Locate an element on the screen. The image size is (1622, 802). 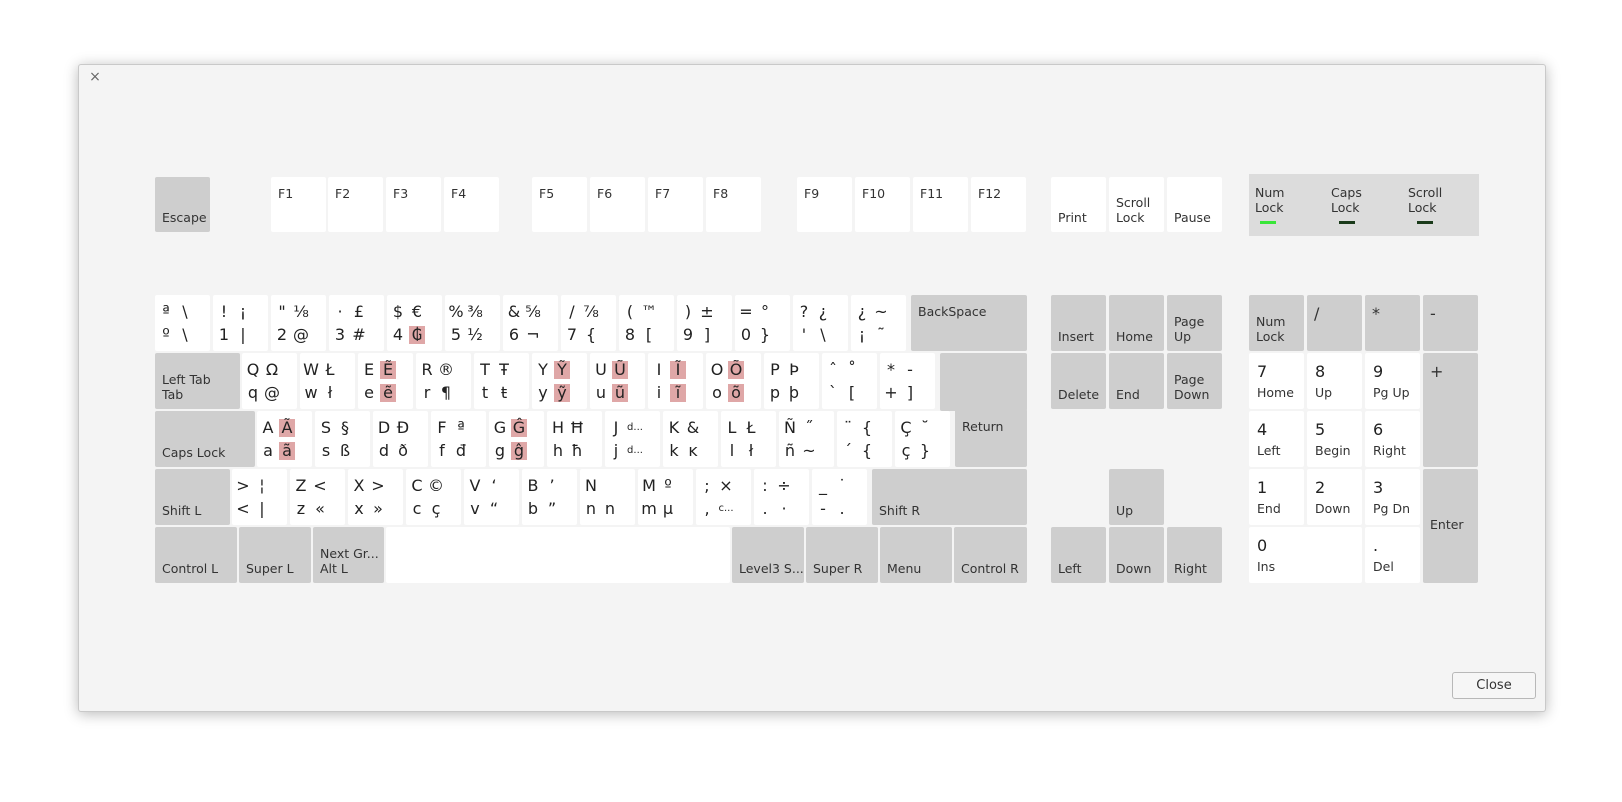
row1-key-12: ? ¿ ' \ is located at coordinates (820, 323).